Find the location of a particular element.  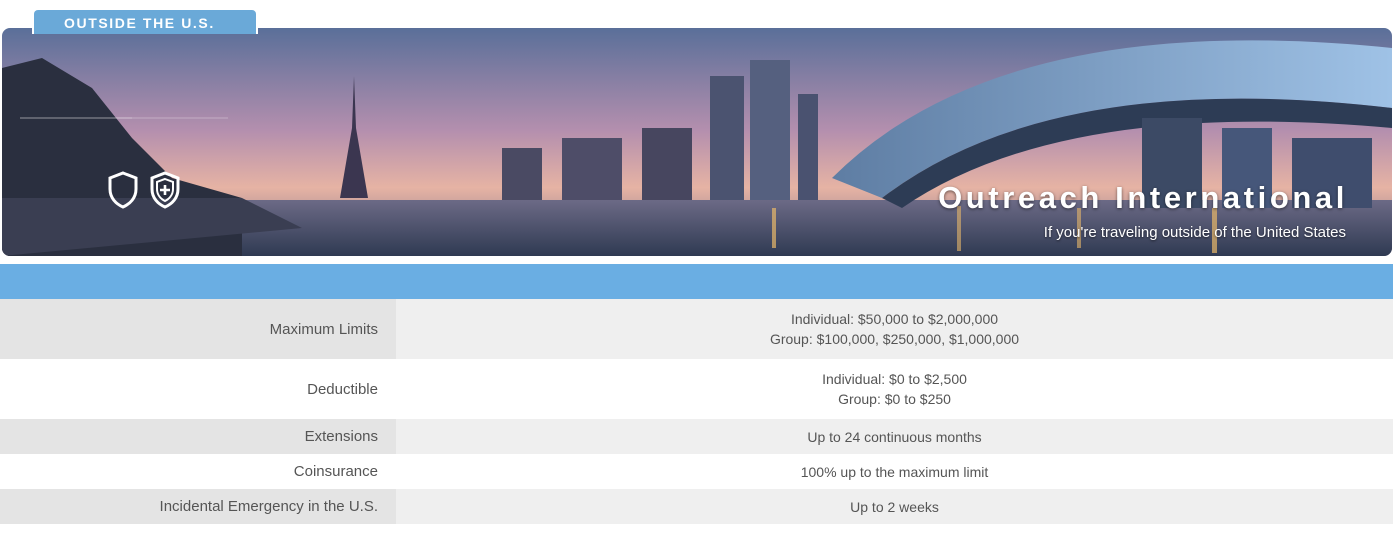

table-header-bar is located at coordinates (696, 281).